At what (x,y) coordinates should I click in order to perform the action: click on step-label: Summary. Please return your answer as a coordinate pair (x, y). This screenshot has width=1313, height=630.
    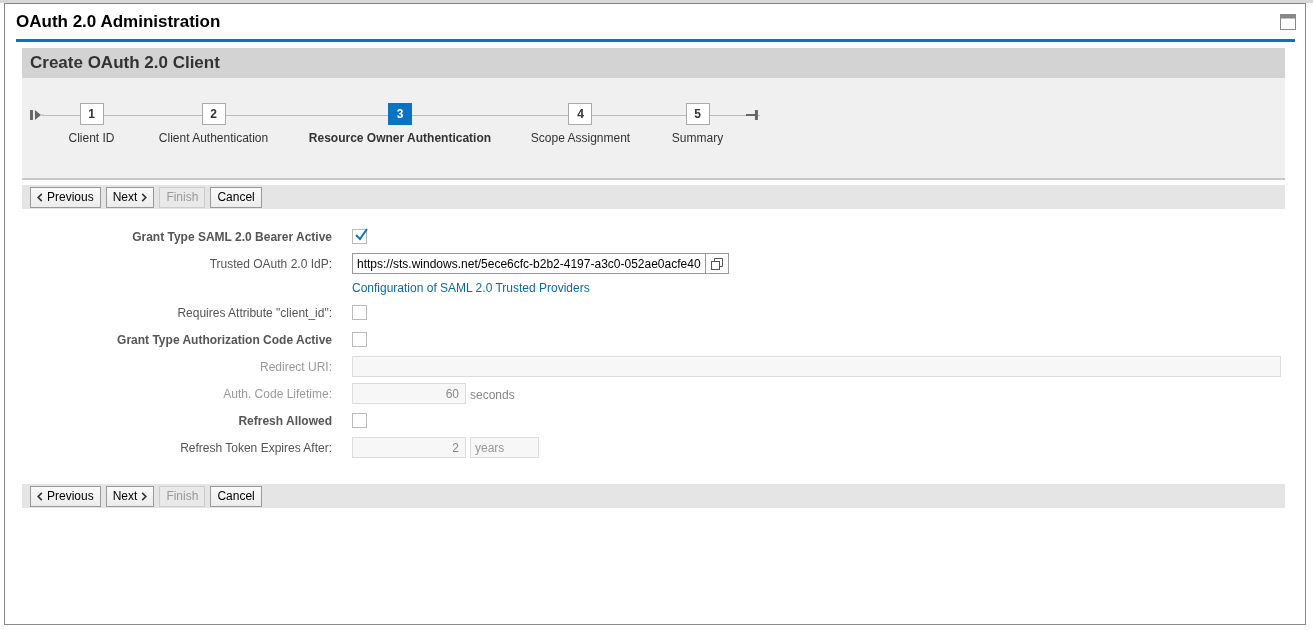
    Looking at the image, I should click on (697, 138).